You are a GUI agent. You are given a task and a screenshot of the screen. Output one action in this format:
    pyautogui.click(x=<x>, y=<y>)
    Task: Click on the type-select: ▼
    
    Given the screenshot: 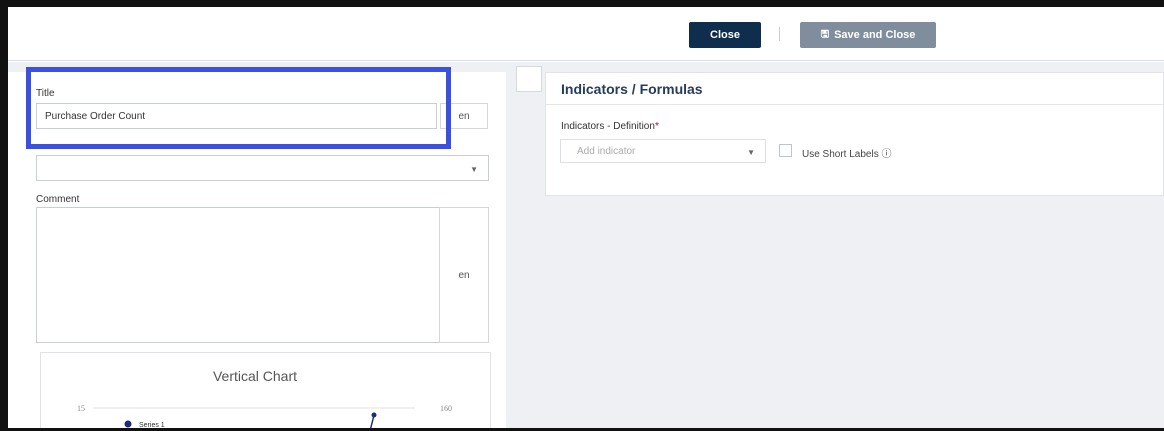 What is the action you would take?
    pyautogui.click(x=262, y=168)
    